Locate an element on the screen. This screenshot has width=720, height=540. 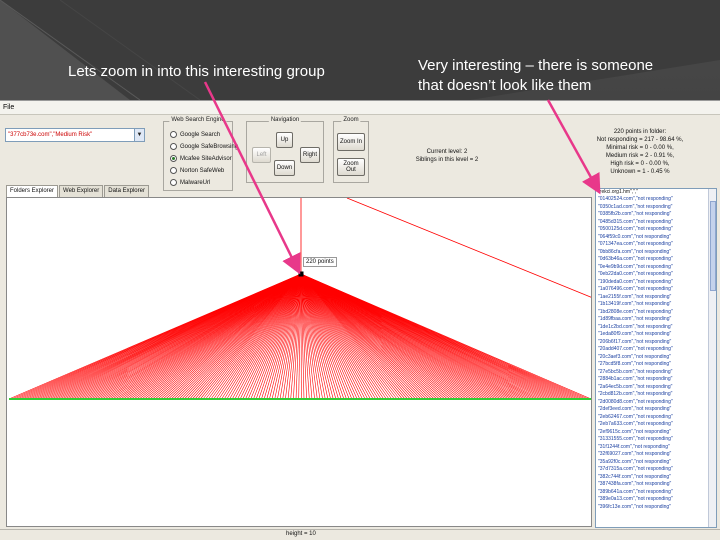
radio-label: Mcafee SiteAdvisor is located at coordinates (206, 158).